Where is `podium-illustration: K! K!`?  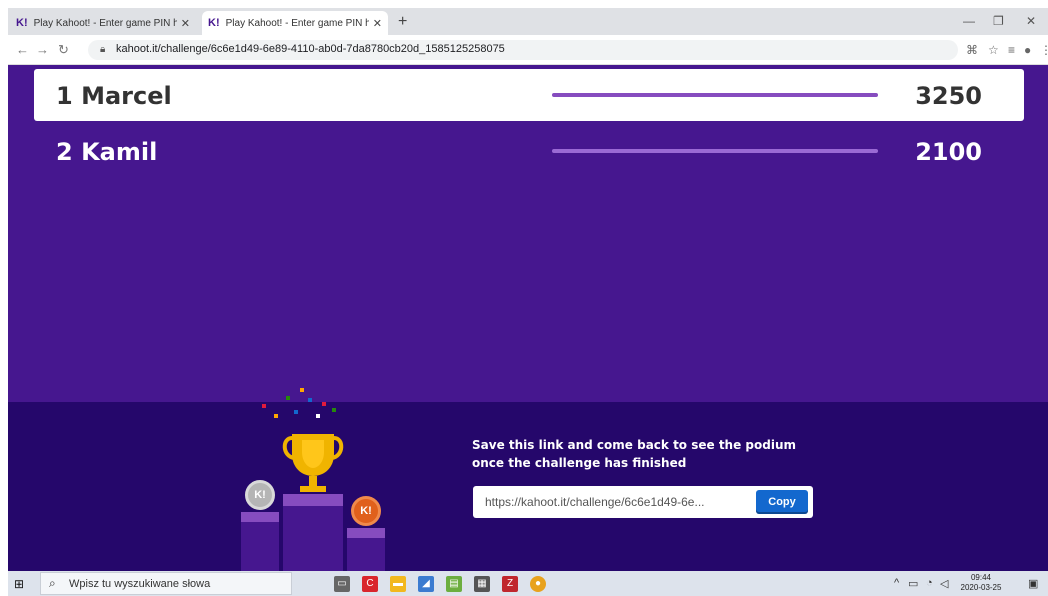 podium-illustration: K! K! is located at coordinates (318, 479).